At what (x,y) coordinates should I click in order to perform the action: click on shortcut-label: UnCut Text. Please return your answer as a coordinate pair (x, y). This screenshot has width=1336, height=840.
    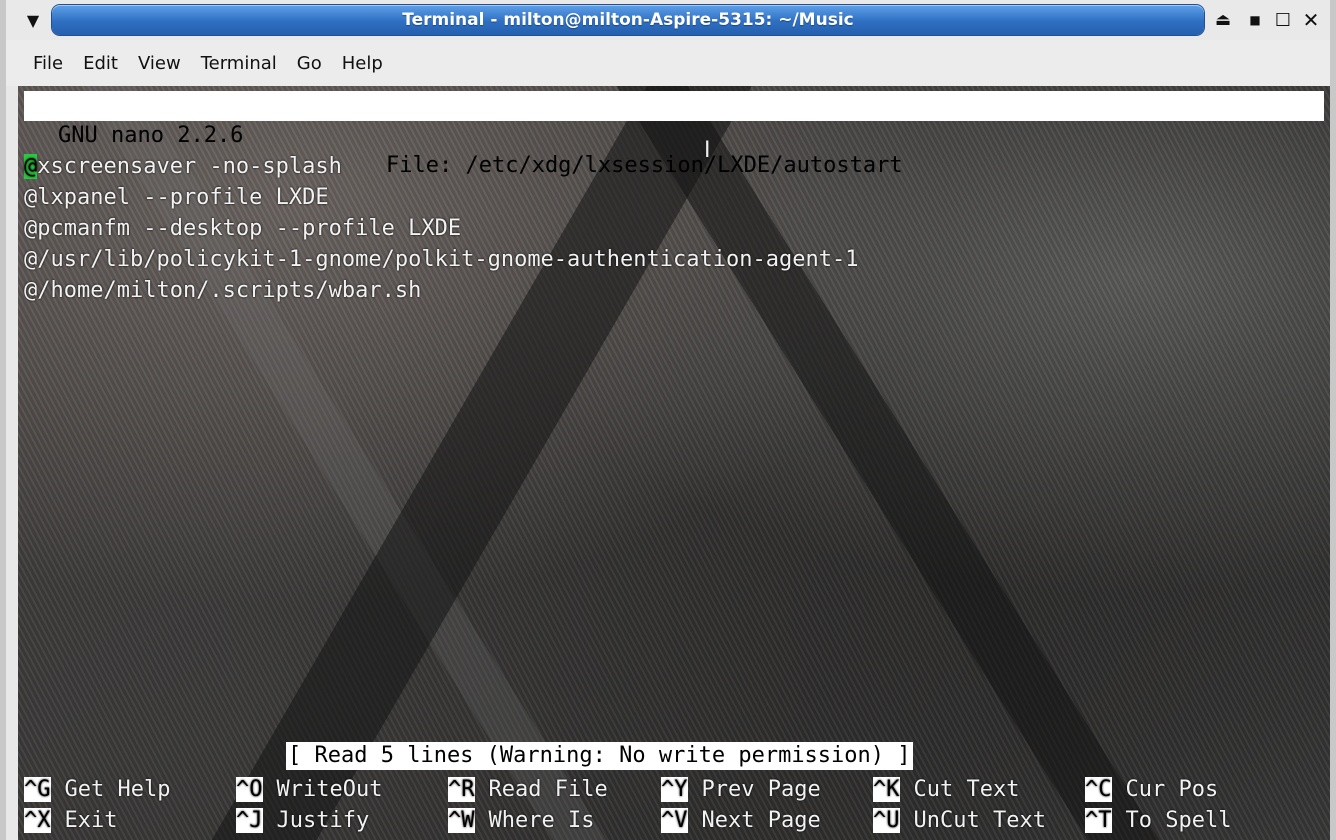
    Looking at the image, I should click on (979, 820).